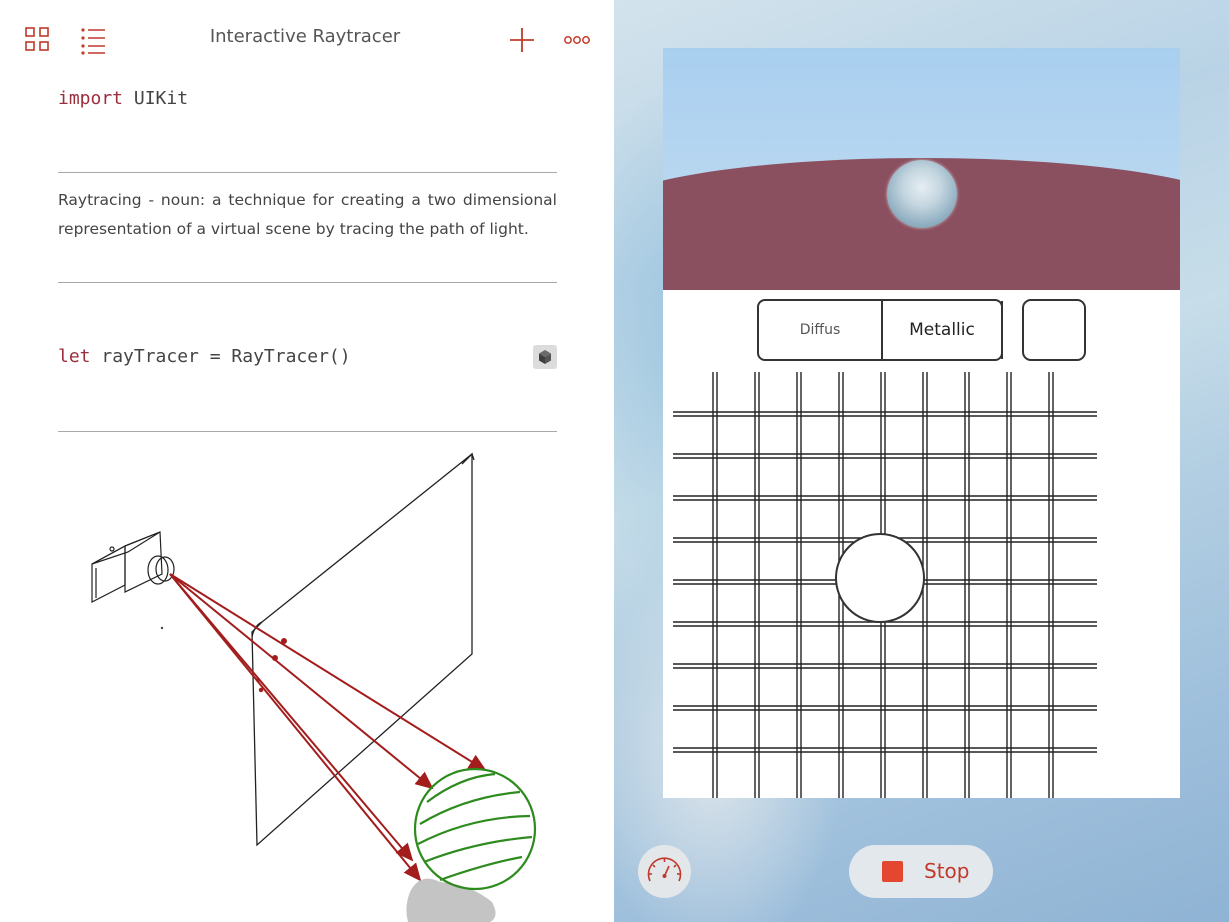  I want to click on raytracer-declaration: let rayTracer = RayTracer(), so click(204, 356).